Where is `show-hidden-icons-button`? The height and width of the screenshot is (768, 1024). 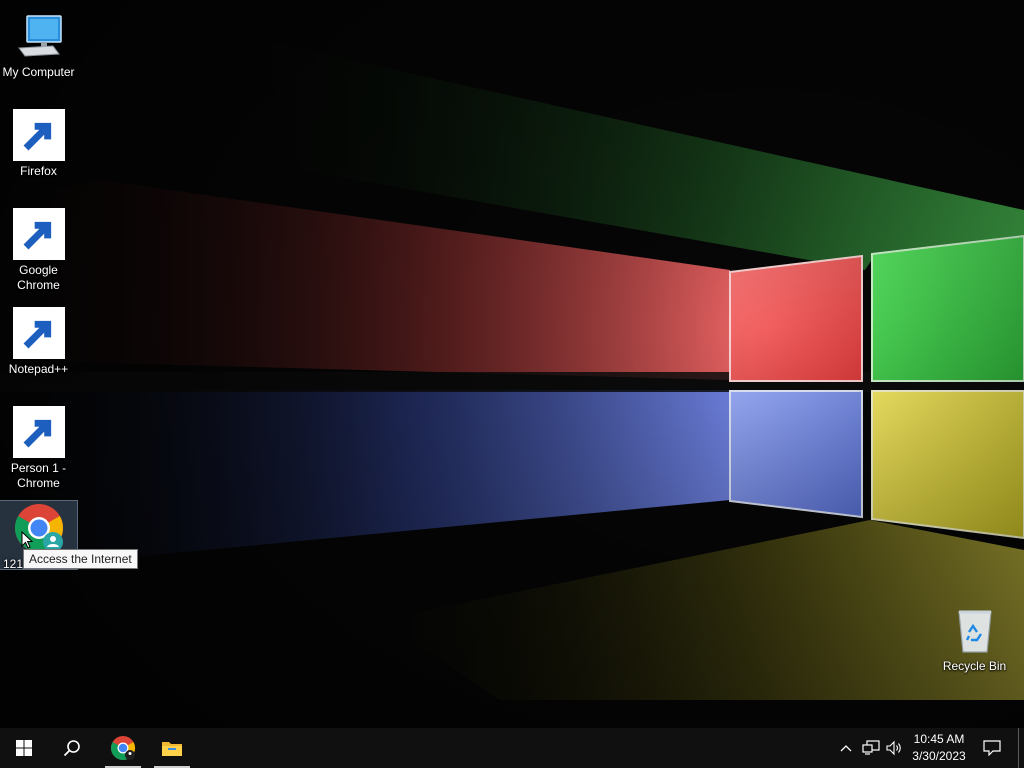
show-hidden-icons-button is located at coordinates (846, 748).